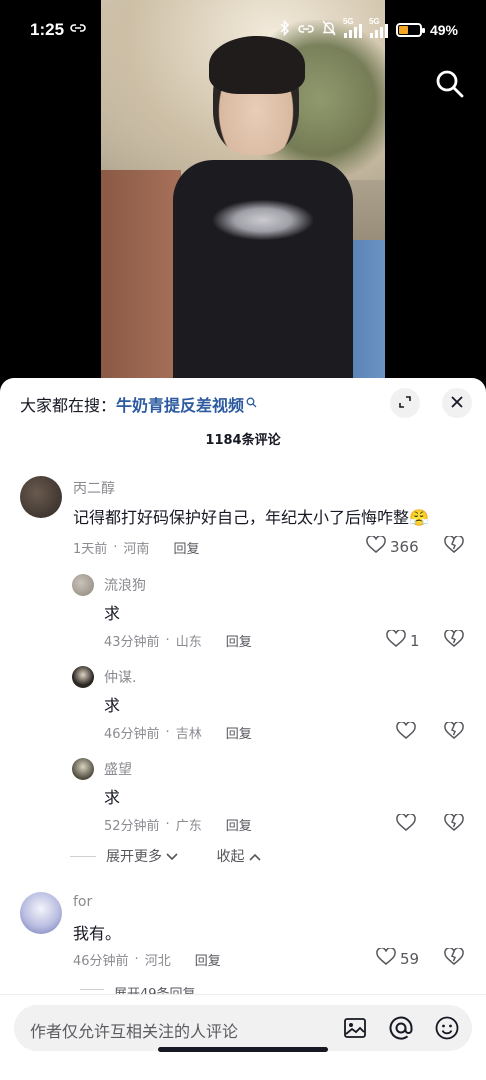  I want to click on like-button: 1, so click(403, 640).